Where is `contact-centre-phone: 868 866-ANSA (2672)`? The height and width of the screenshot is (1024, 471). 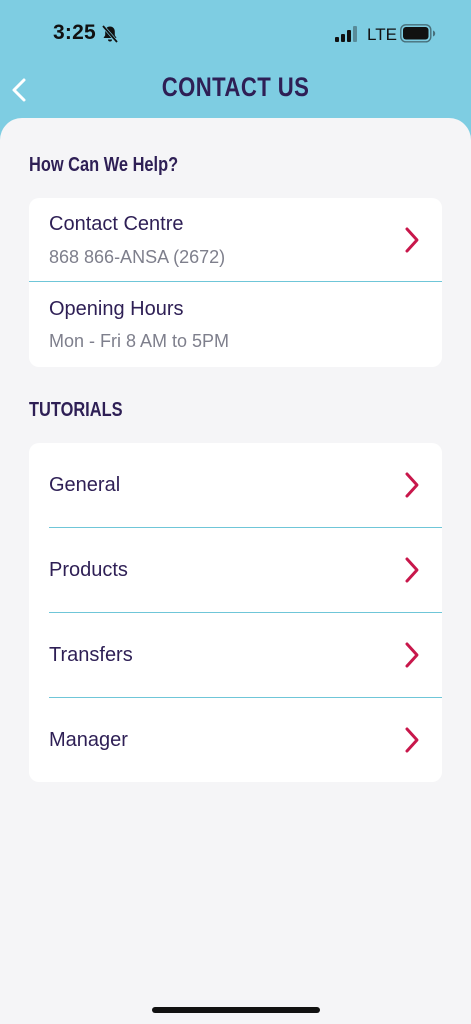
contact-centre-phone: 868 866-ANSA (2672) is located at coordinates (137, 257).